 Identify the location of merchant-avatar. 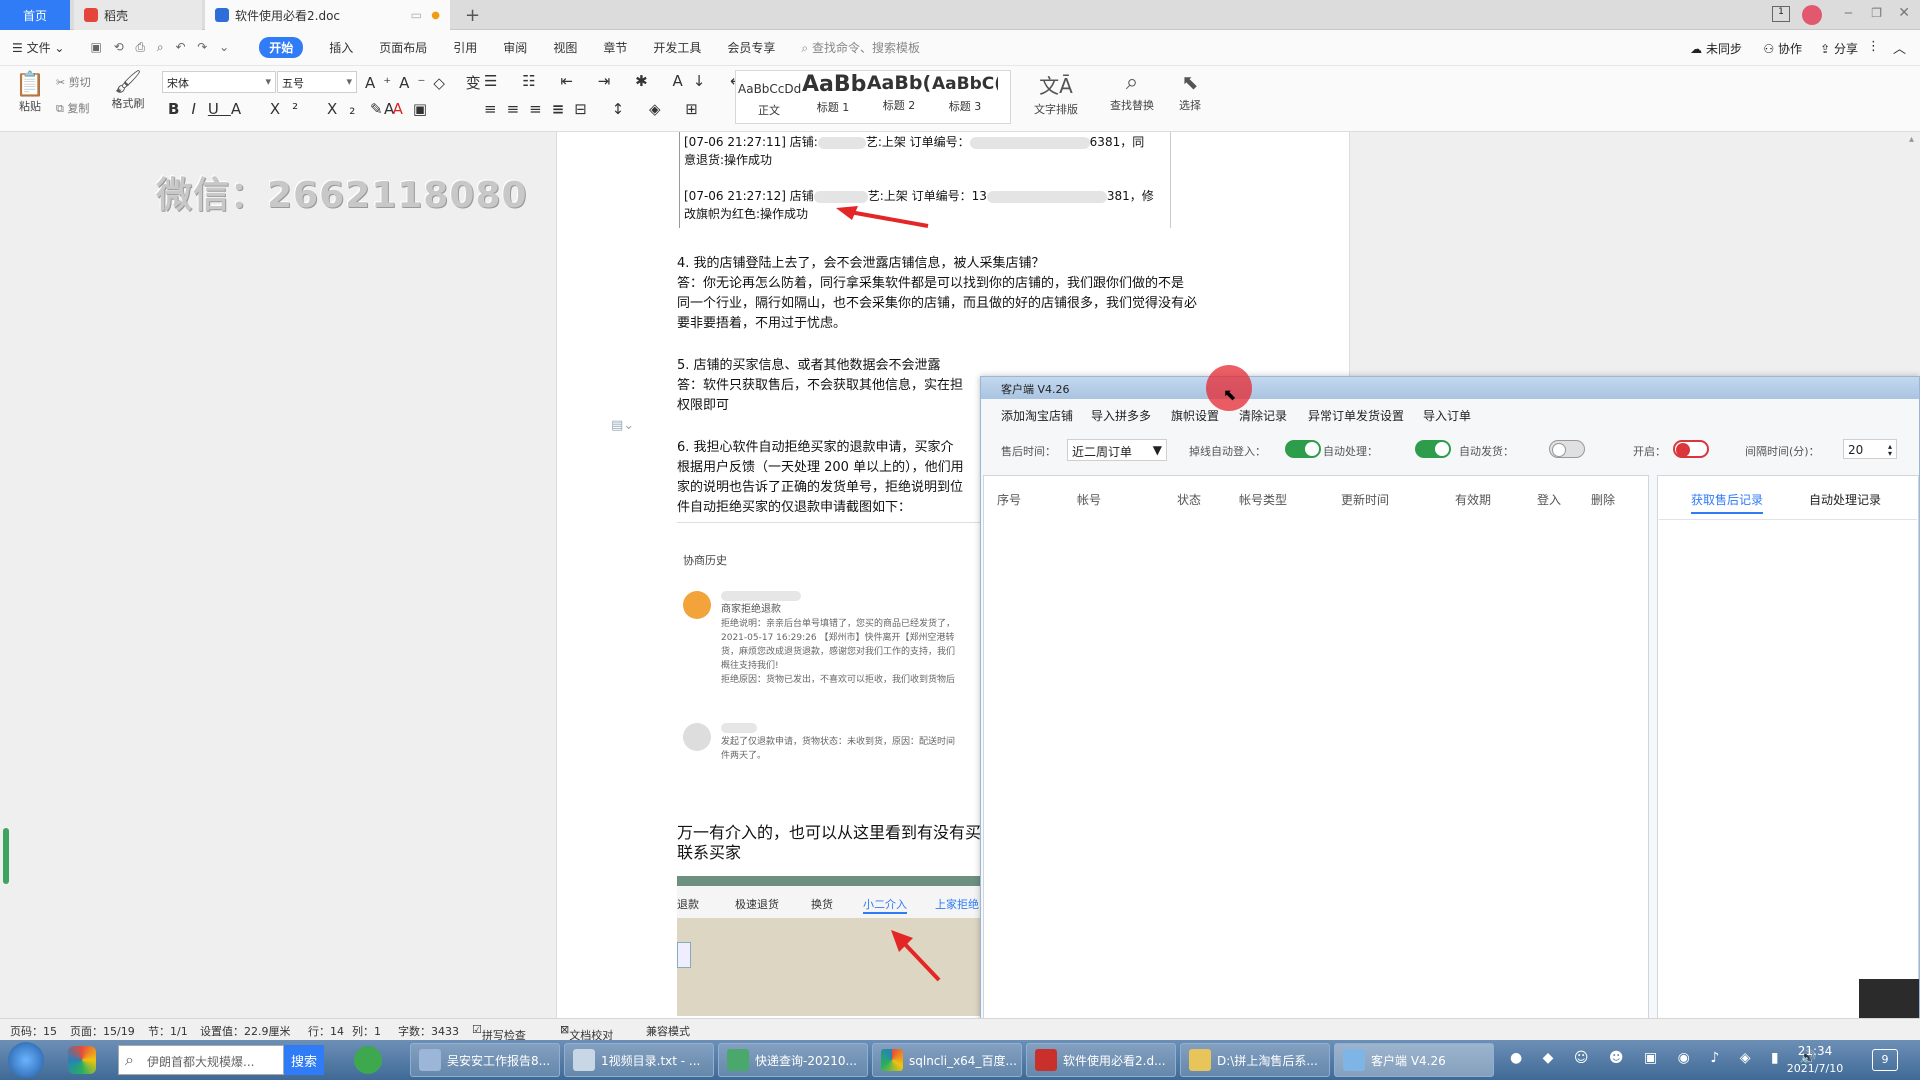
(697, 605).